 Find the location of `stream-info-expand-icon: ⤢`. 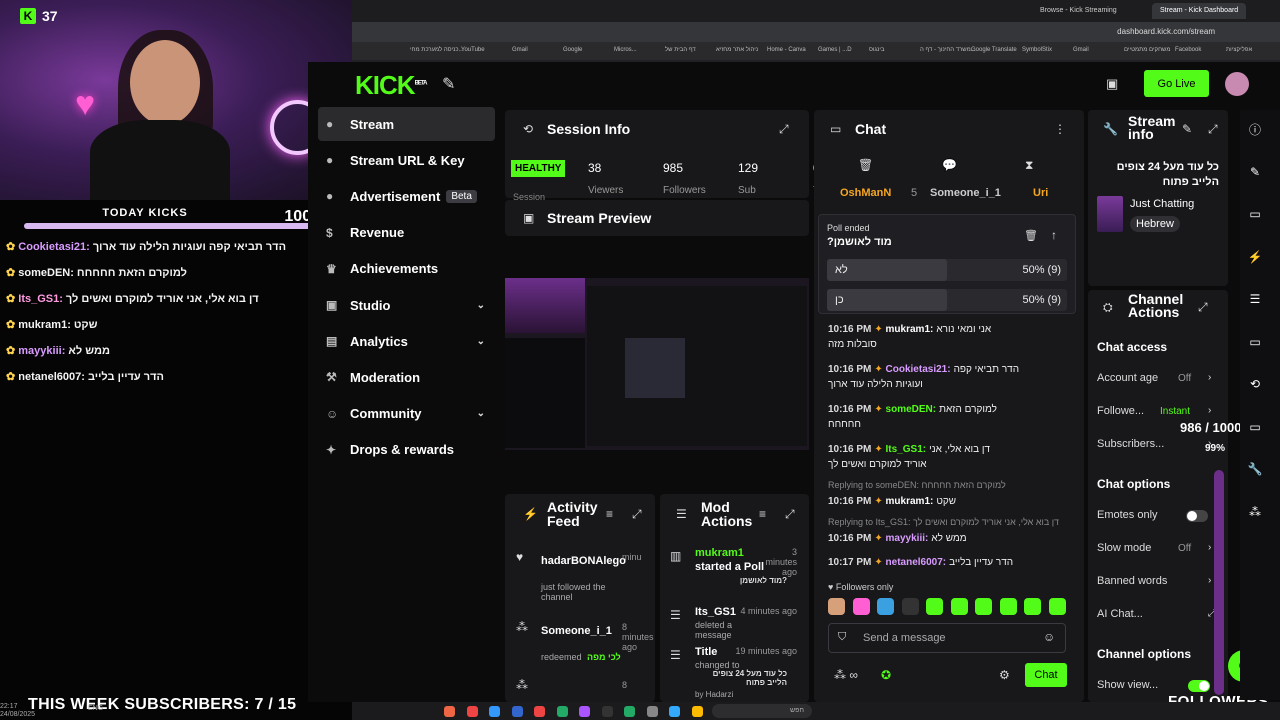

stream-info-expand-icon: ⤢ is located at coordinates (1213, 129).